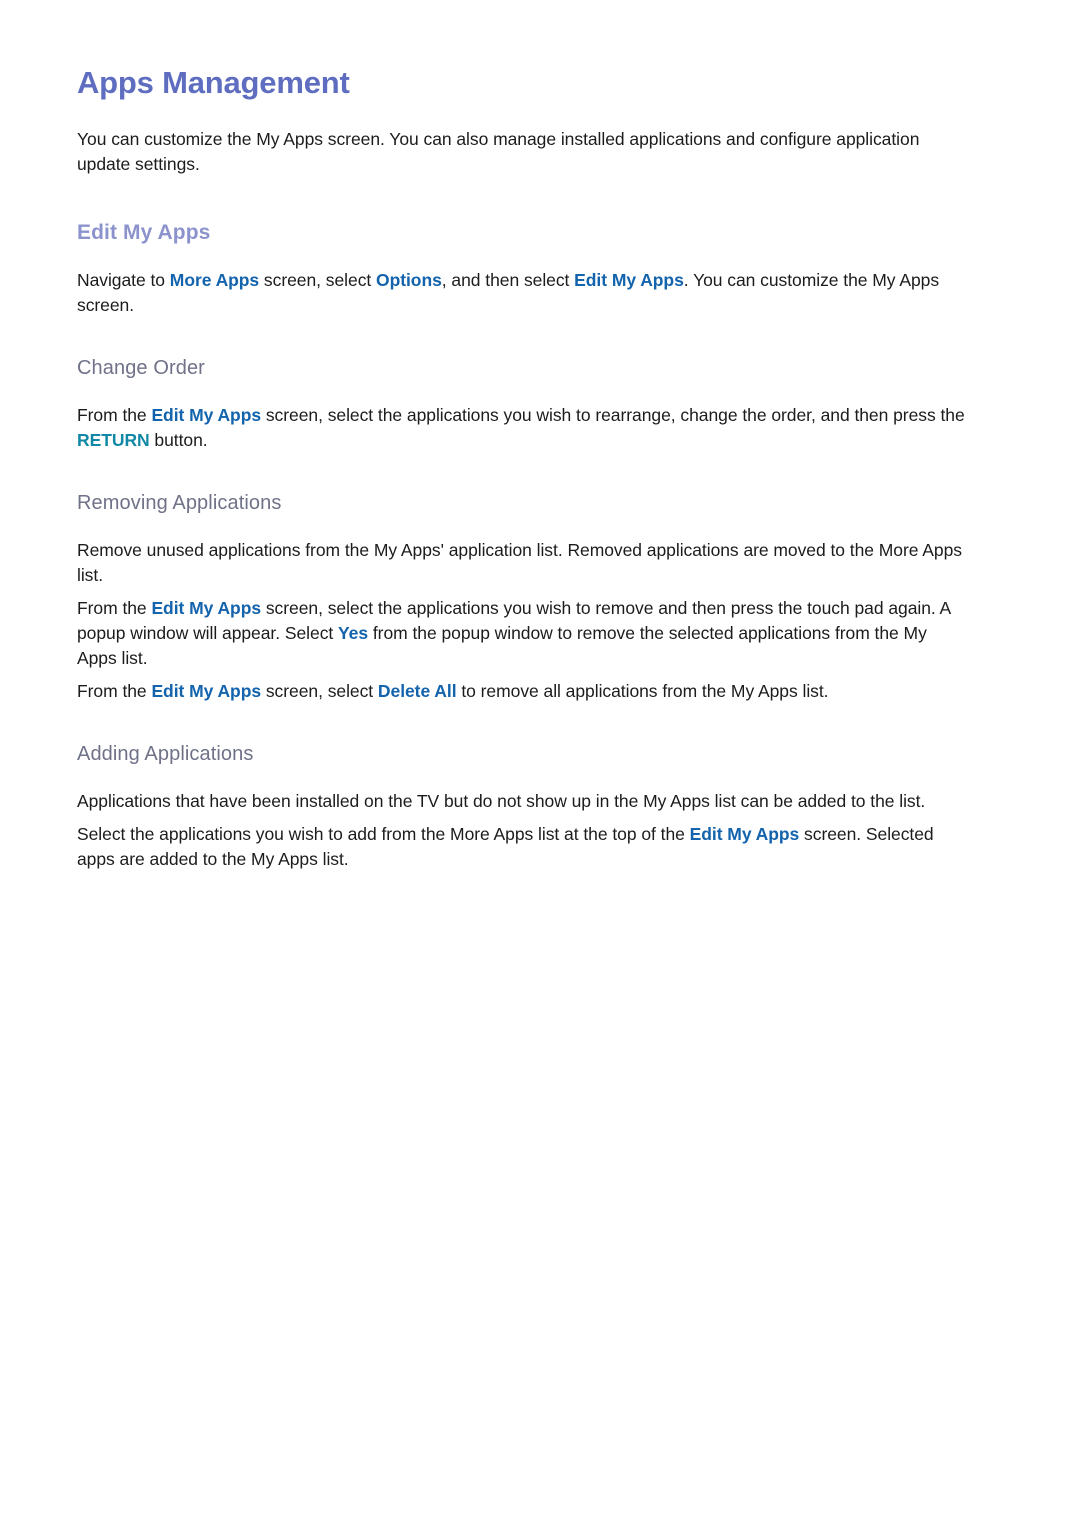 This screenshot has width=1080, height=1527. I want to click on text-run: button., so click(178, 440).